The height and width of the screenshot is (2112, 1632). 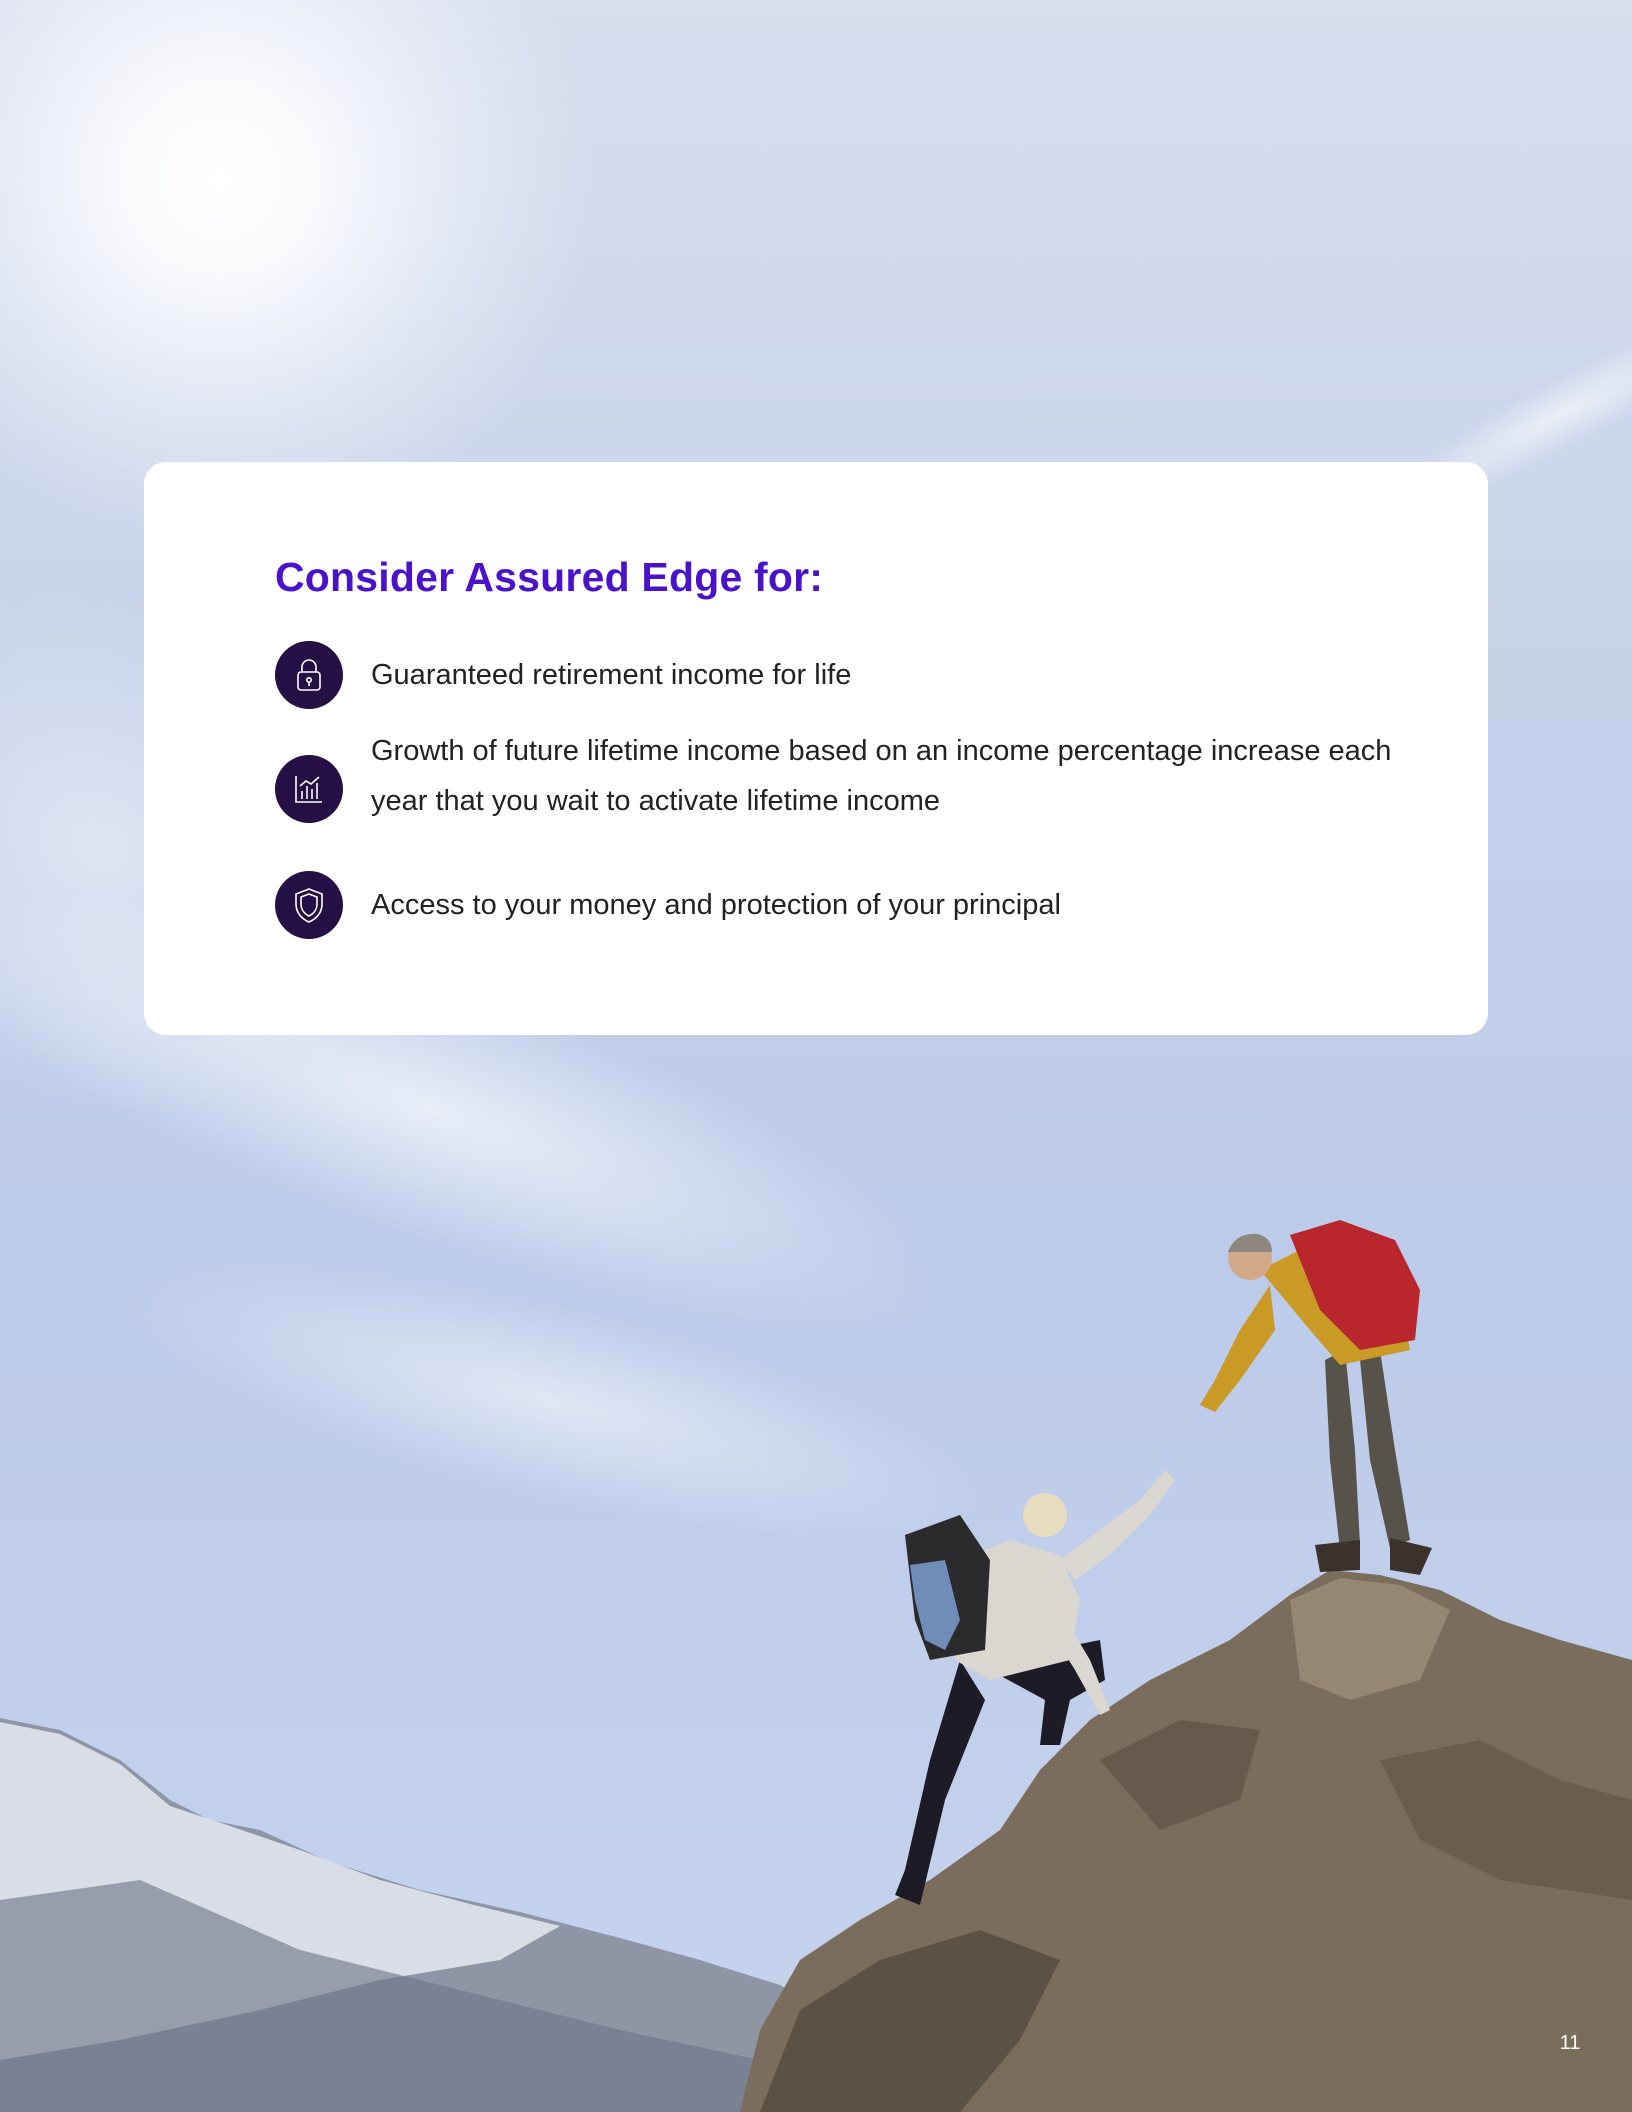 I want to click on hiker-standing-hair, so click(x=1250, y=1242).